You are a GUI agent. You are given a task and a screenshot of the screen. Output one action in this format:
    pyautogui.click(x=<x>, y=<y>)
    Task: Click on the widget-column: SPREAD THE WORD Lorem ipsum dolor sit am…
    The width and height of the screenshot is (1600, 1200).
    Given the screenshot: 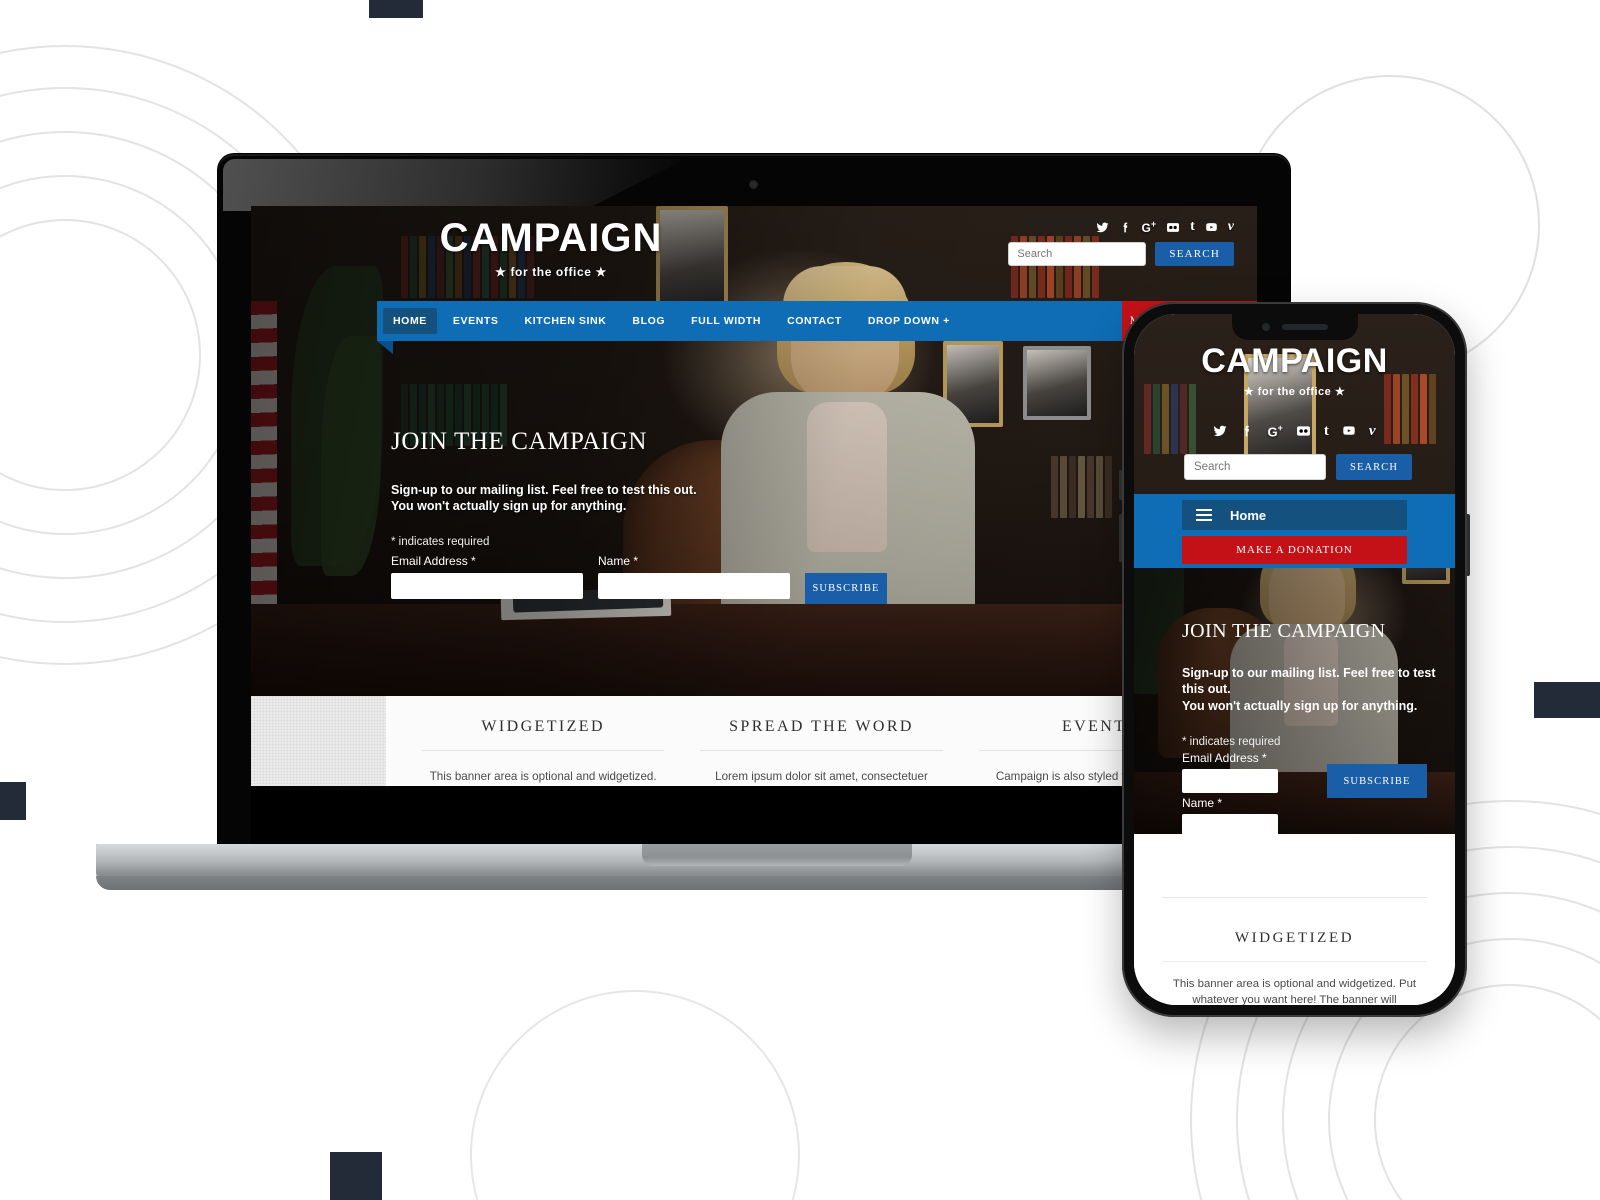 What is the action you would take?
    pyautogui.click(x=821, y=752)
    